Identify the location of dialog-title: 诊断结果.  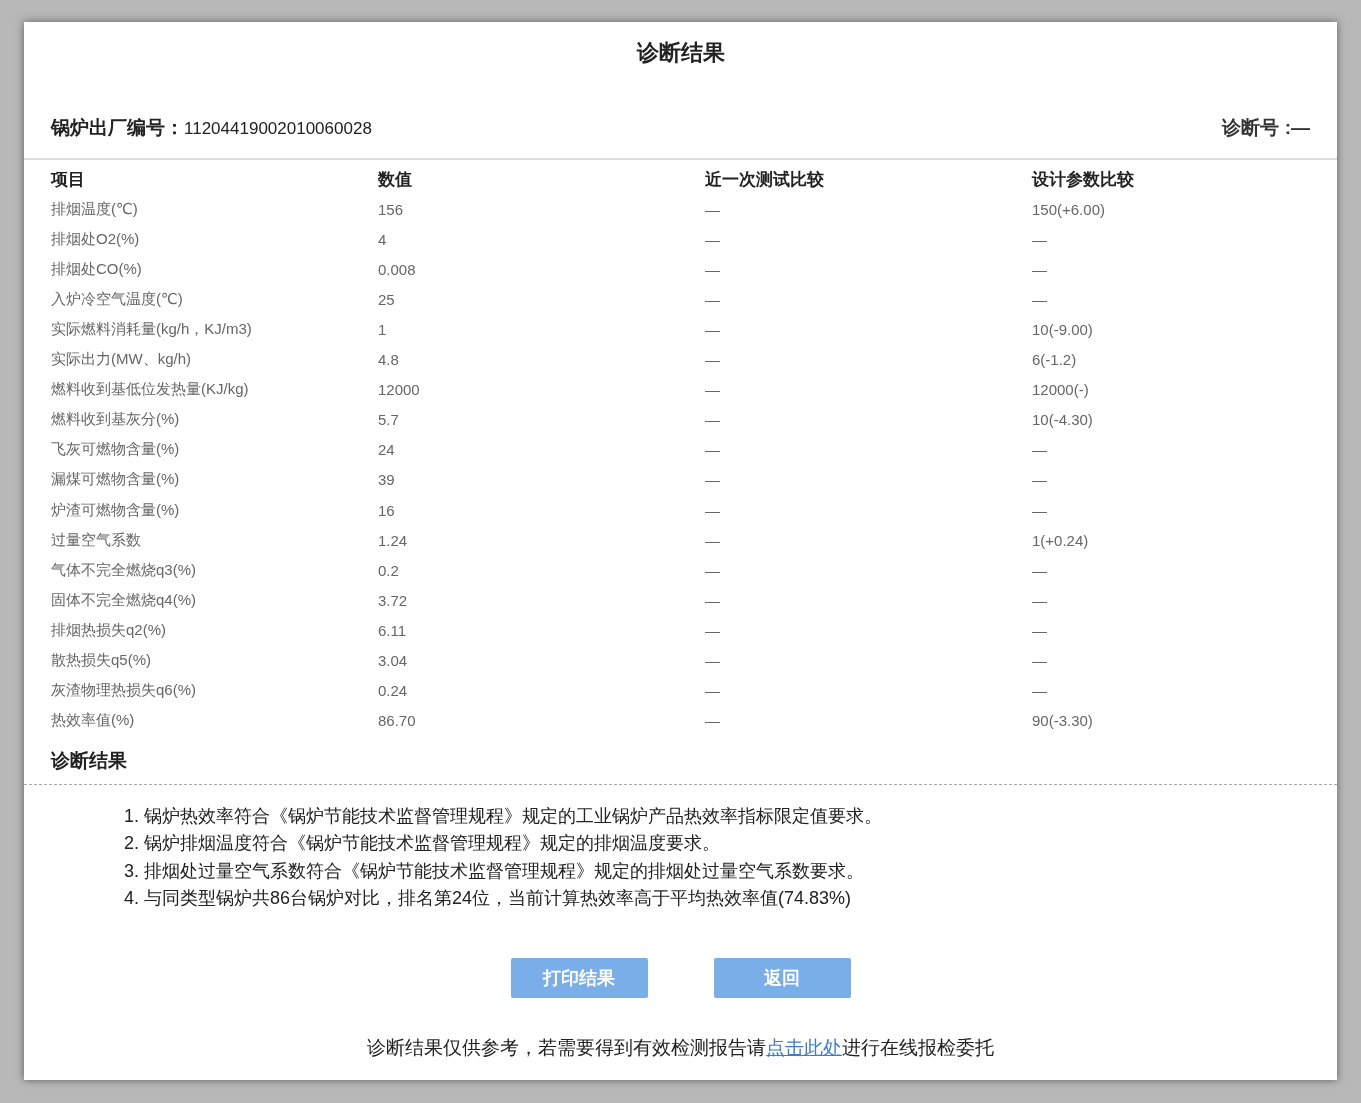
(680, 53).